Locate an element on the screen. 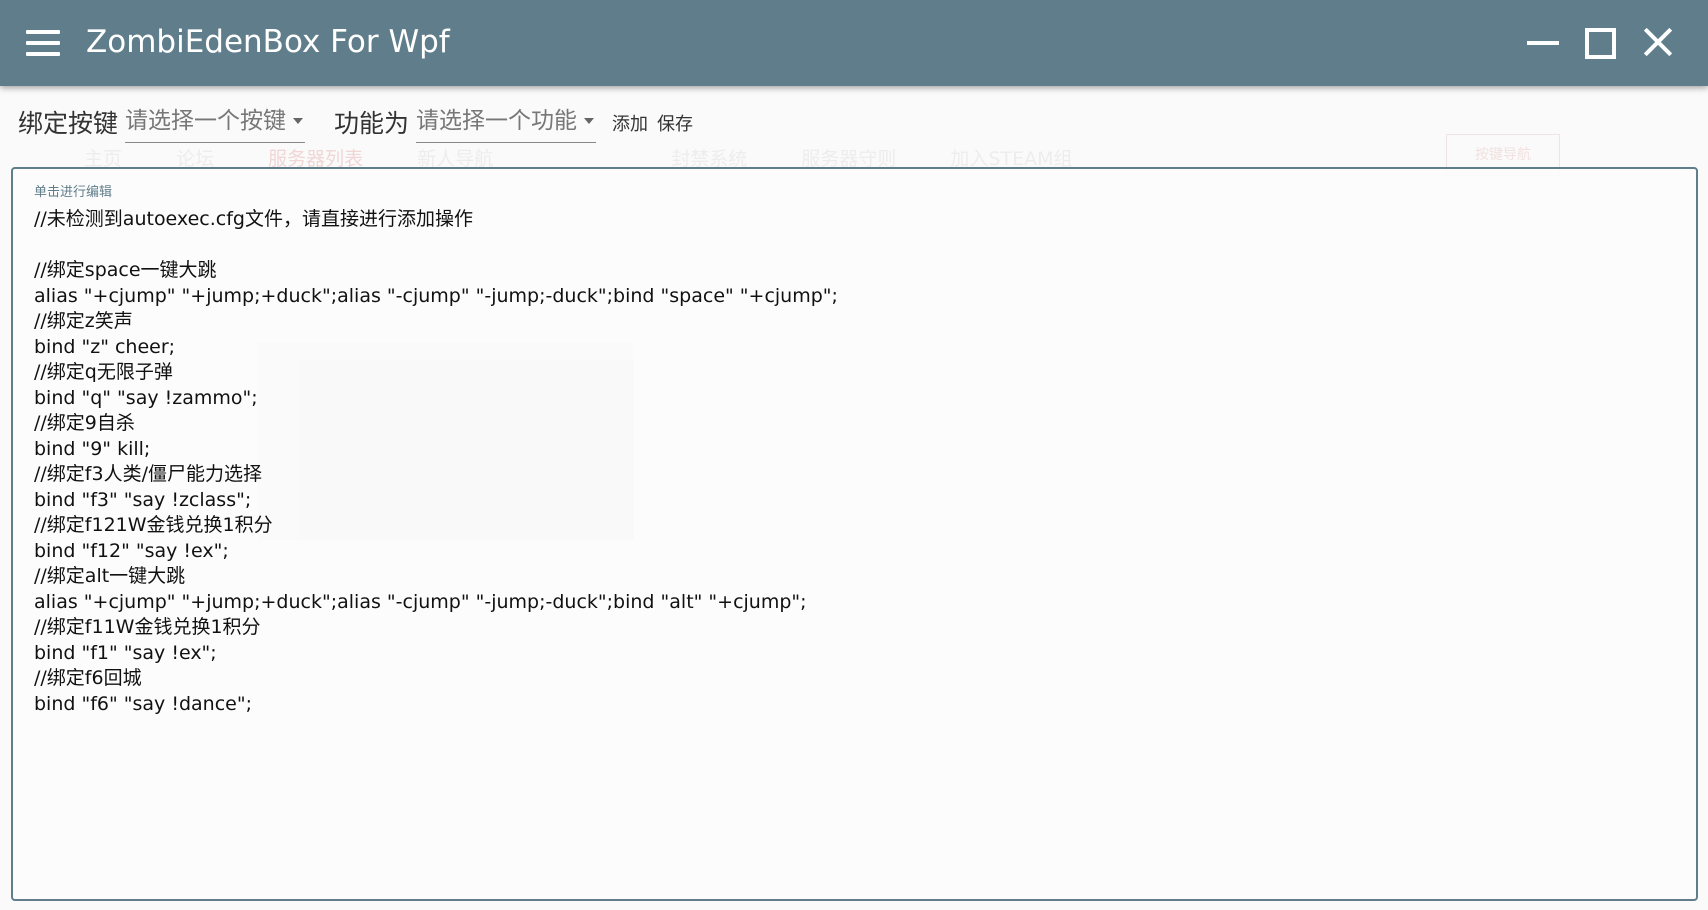 The height and width of the screenshot is (910, 1708). save-button: 保存 is located at coordinates (675, 123).